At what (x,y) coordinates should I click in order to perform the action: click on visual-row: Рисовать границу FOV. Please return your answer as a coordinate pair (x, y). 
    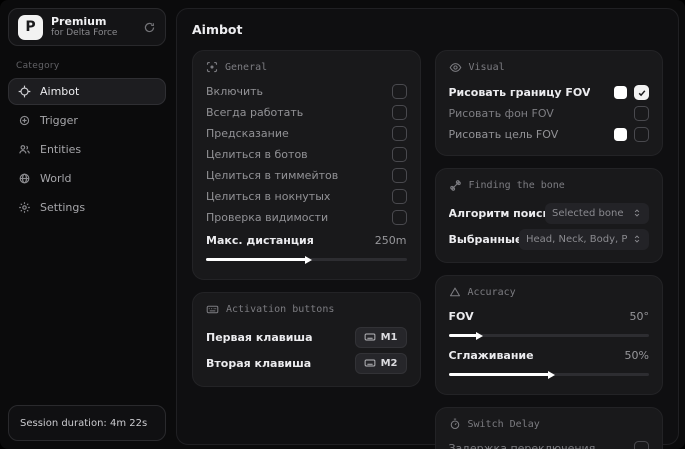
    Looking at the image, I should click on (548, 92).